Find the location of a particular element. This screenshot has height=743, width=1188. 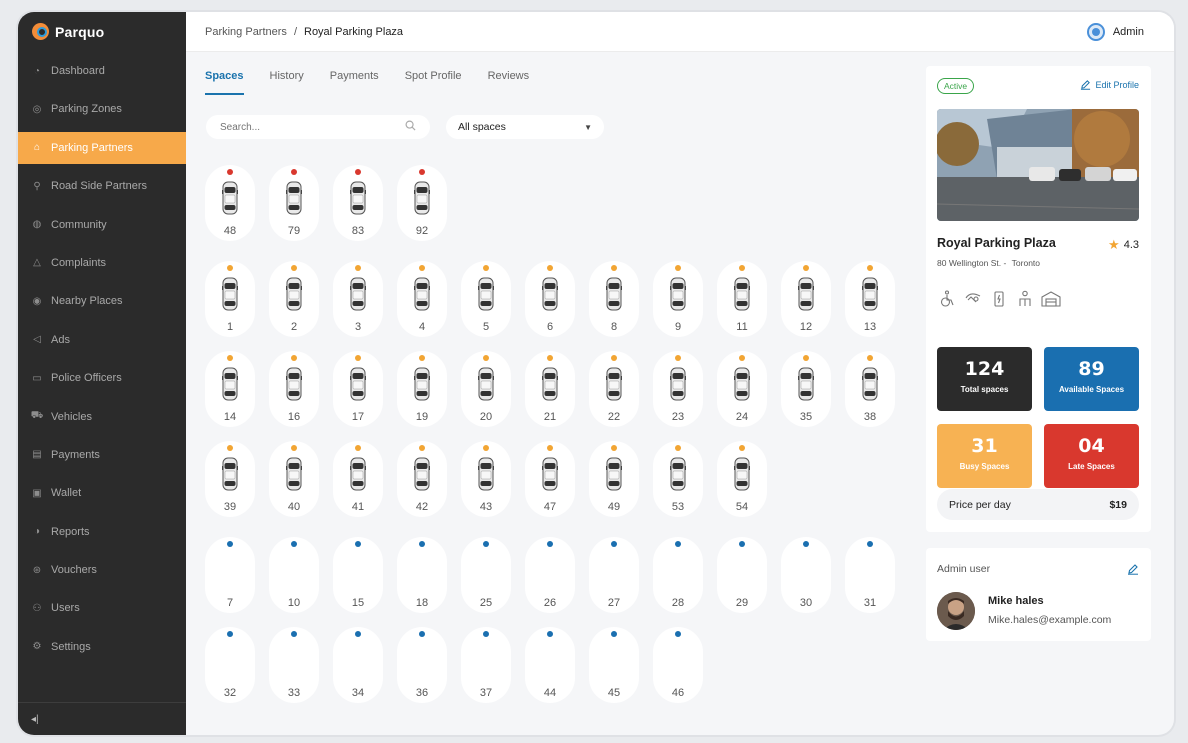

parking-spot: 15 is located at coordinates (358, 575).